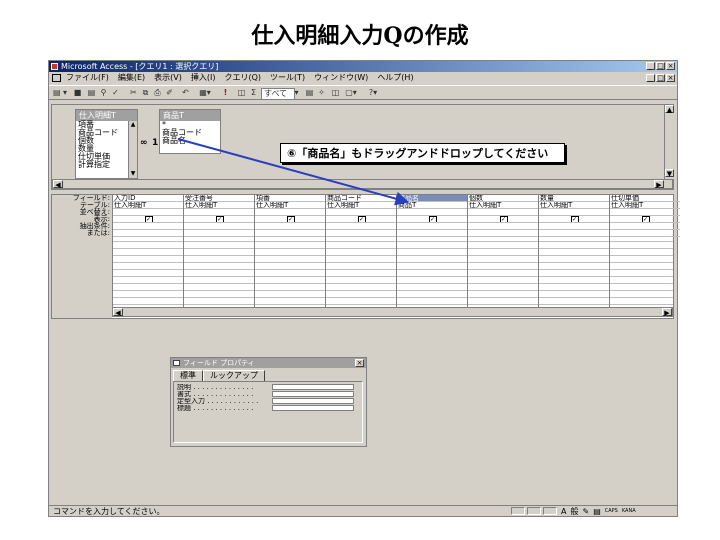 The width and height of the screenshot is (720, 540). I want to click on ime-mode: A, so click(563, 511).